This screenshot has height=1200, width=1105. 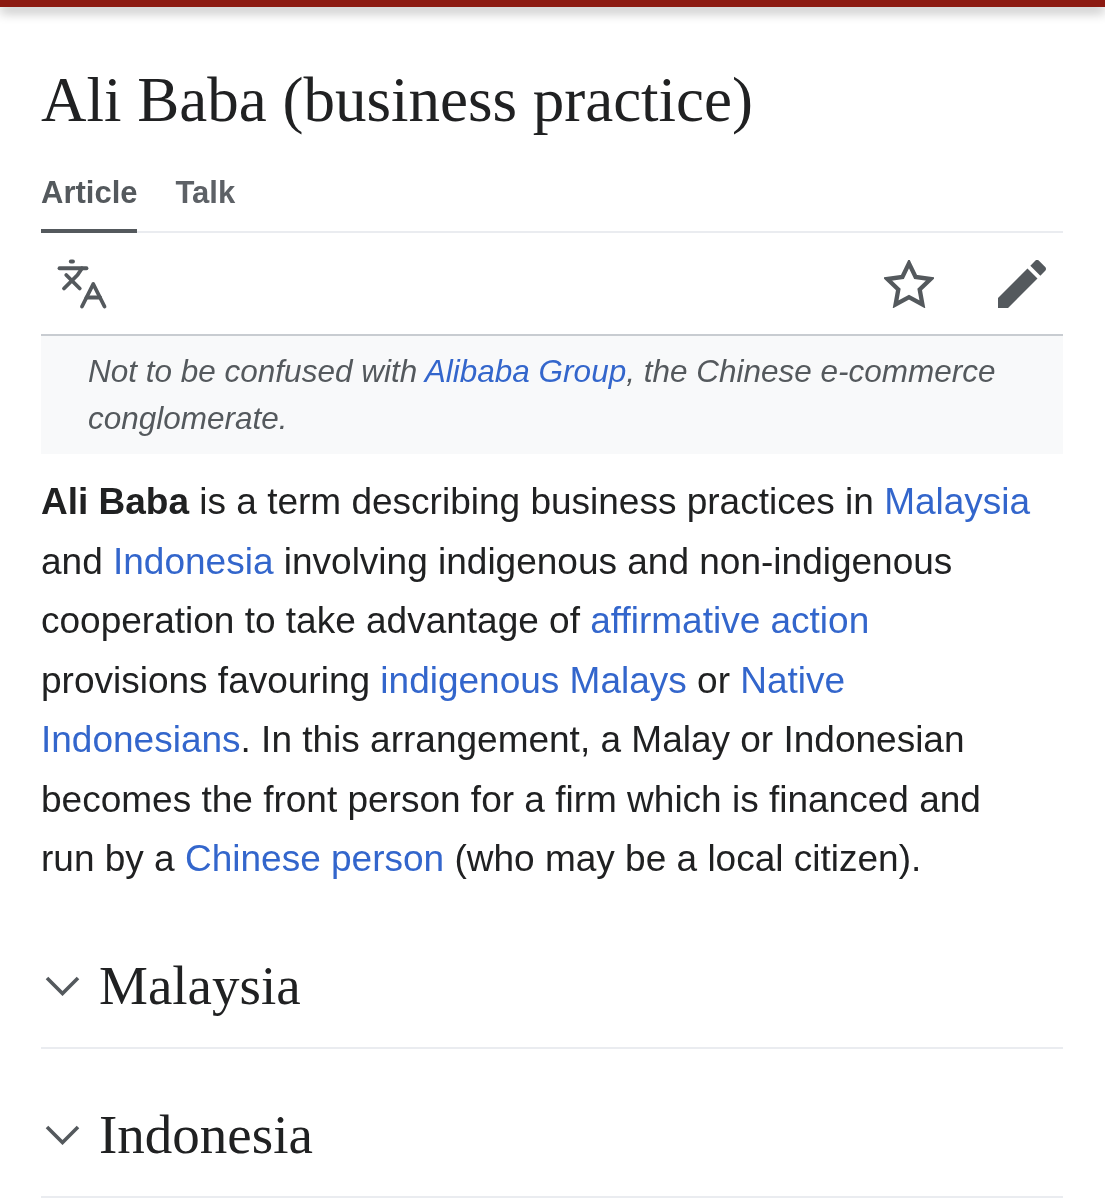 I want to click on link: Native, so click(x=793, y=680).